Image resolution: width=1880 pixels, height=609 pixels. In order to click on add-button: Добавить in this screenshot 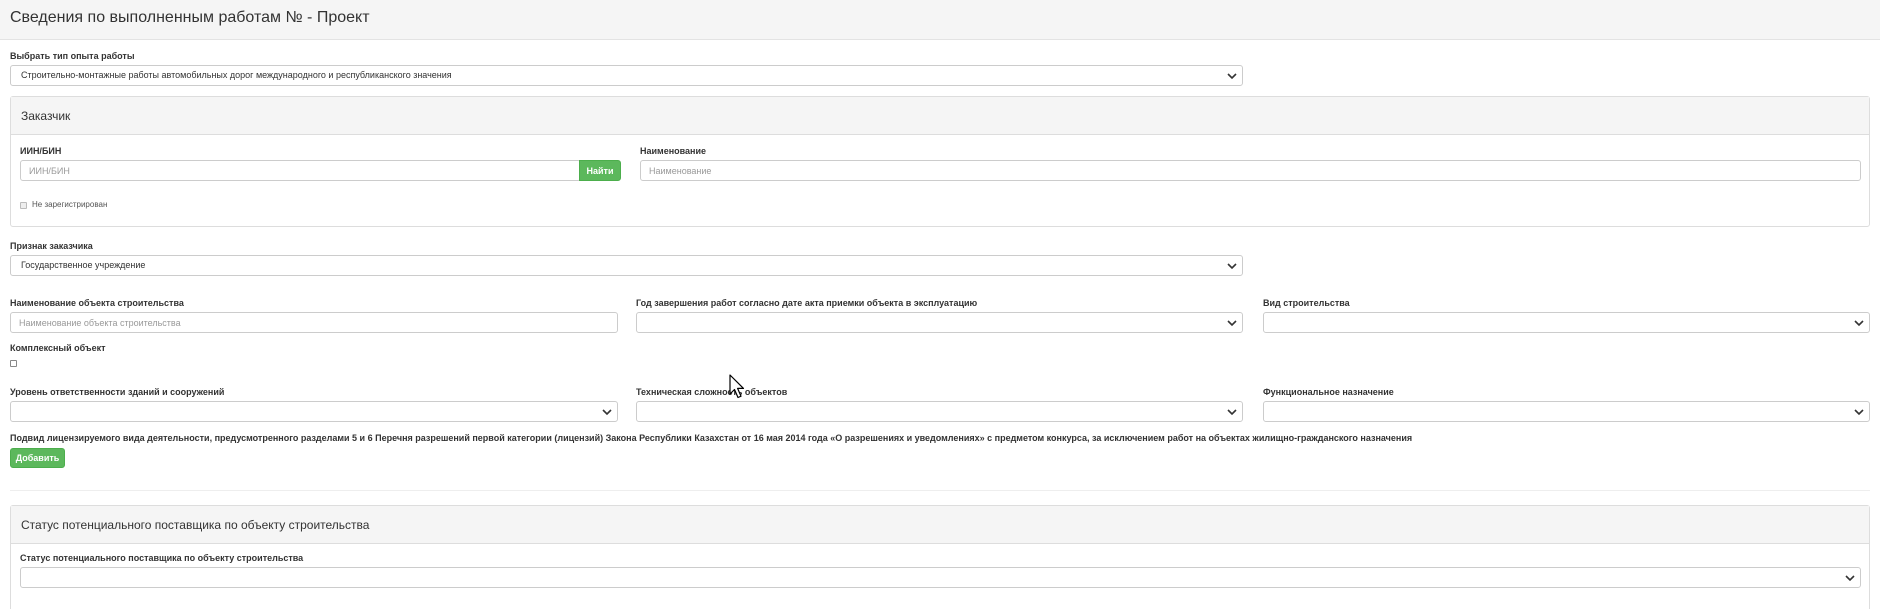, I will do `click(37, 458)`.